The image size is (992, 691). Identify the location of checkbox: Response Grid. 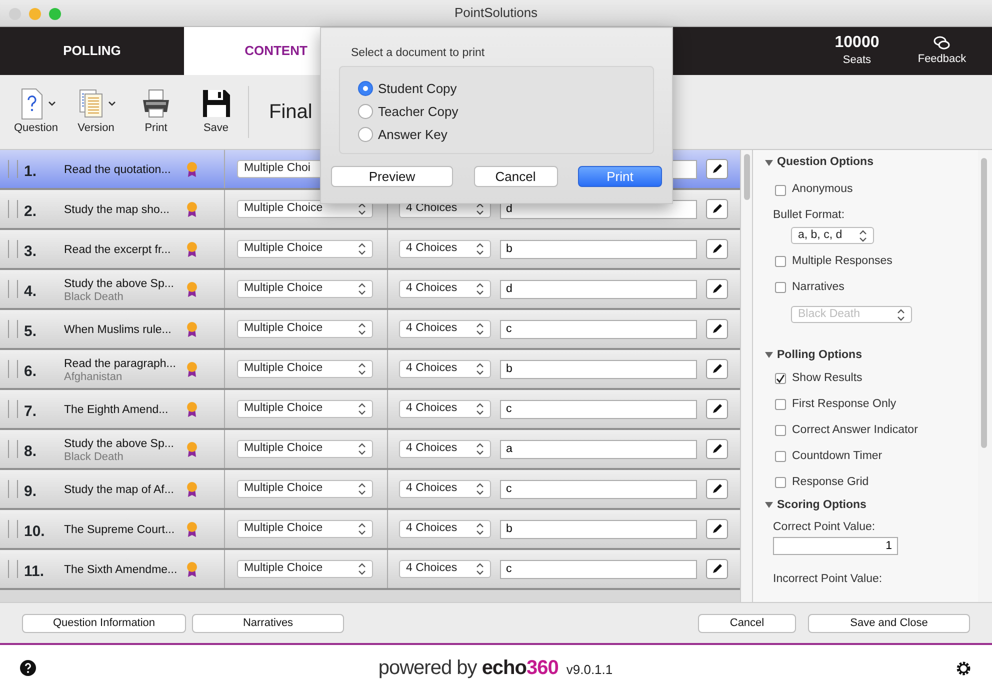
(876, 482).